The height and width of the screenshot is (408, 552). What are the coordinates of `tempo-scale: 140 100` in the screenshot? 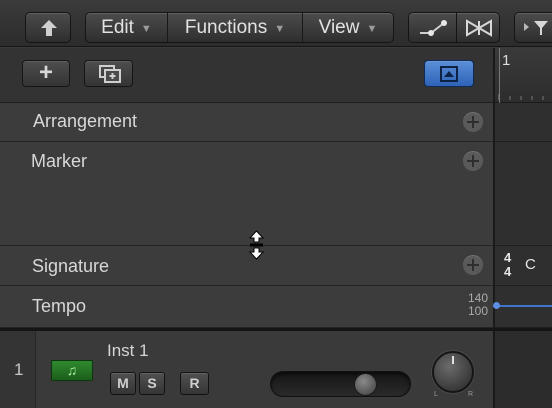 It's located at (478, 305).